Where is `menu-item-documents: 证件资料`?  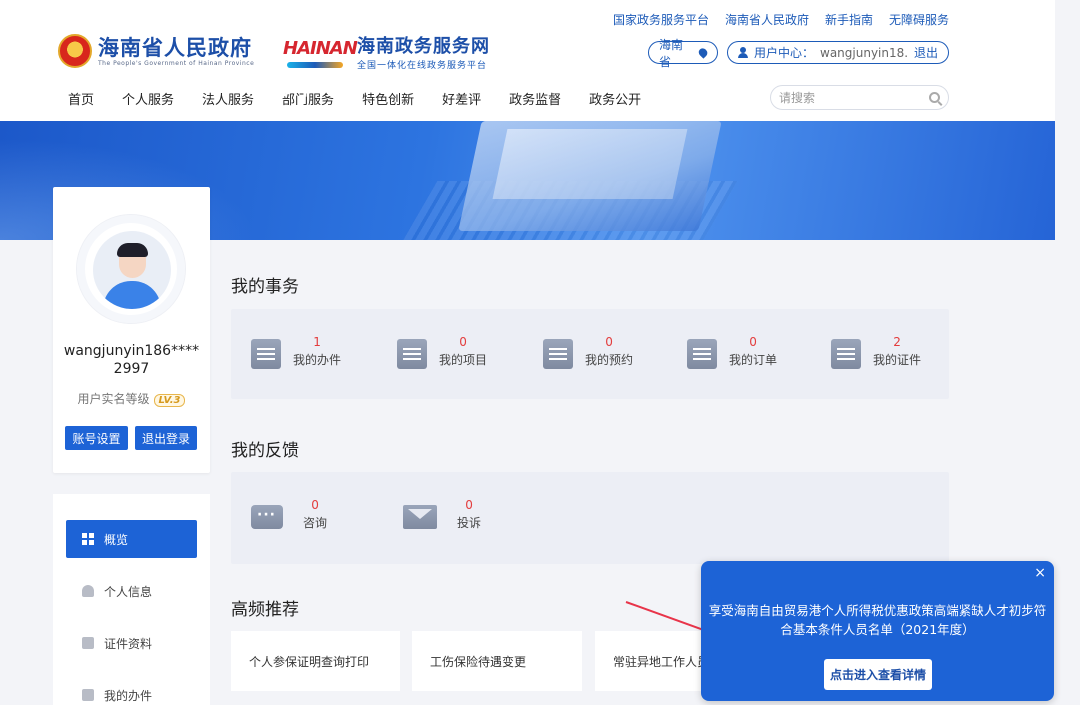
menu-item-documents: 证件资料 is located at coordinates (131, 643).